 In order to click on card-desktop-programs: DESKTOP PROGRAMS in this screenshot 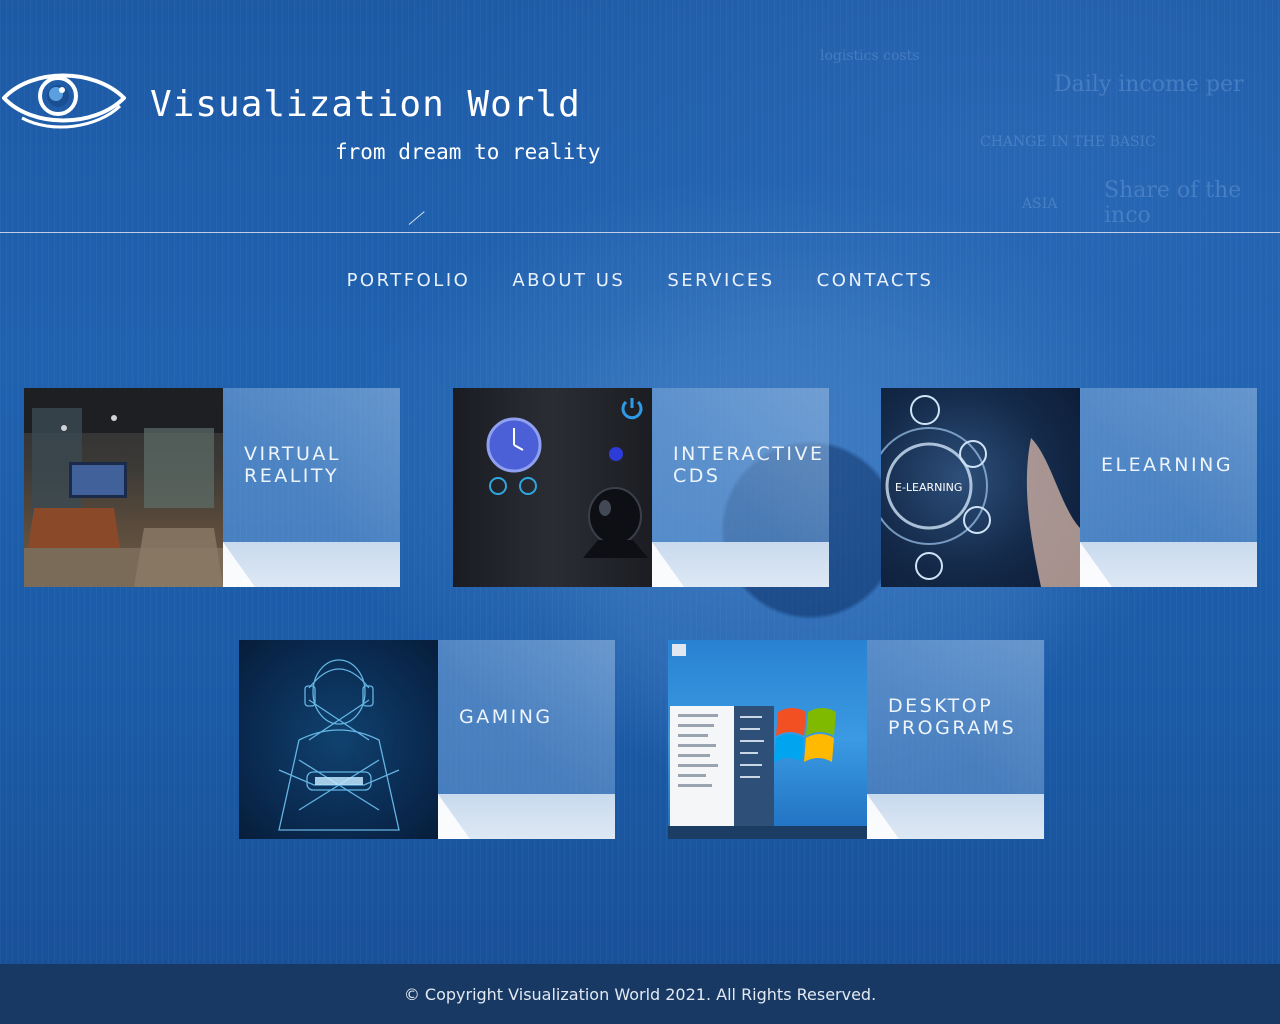, I will do `click(856, 739)`.